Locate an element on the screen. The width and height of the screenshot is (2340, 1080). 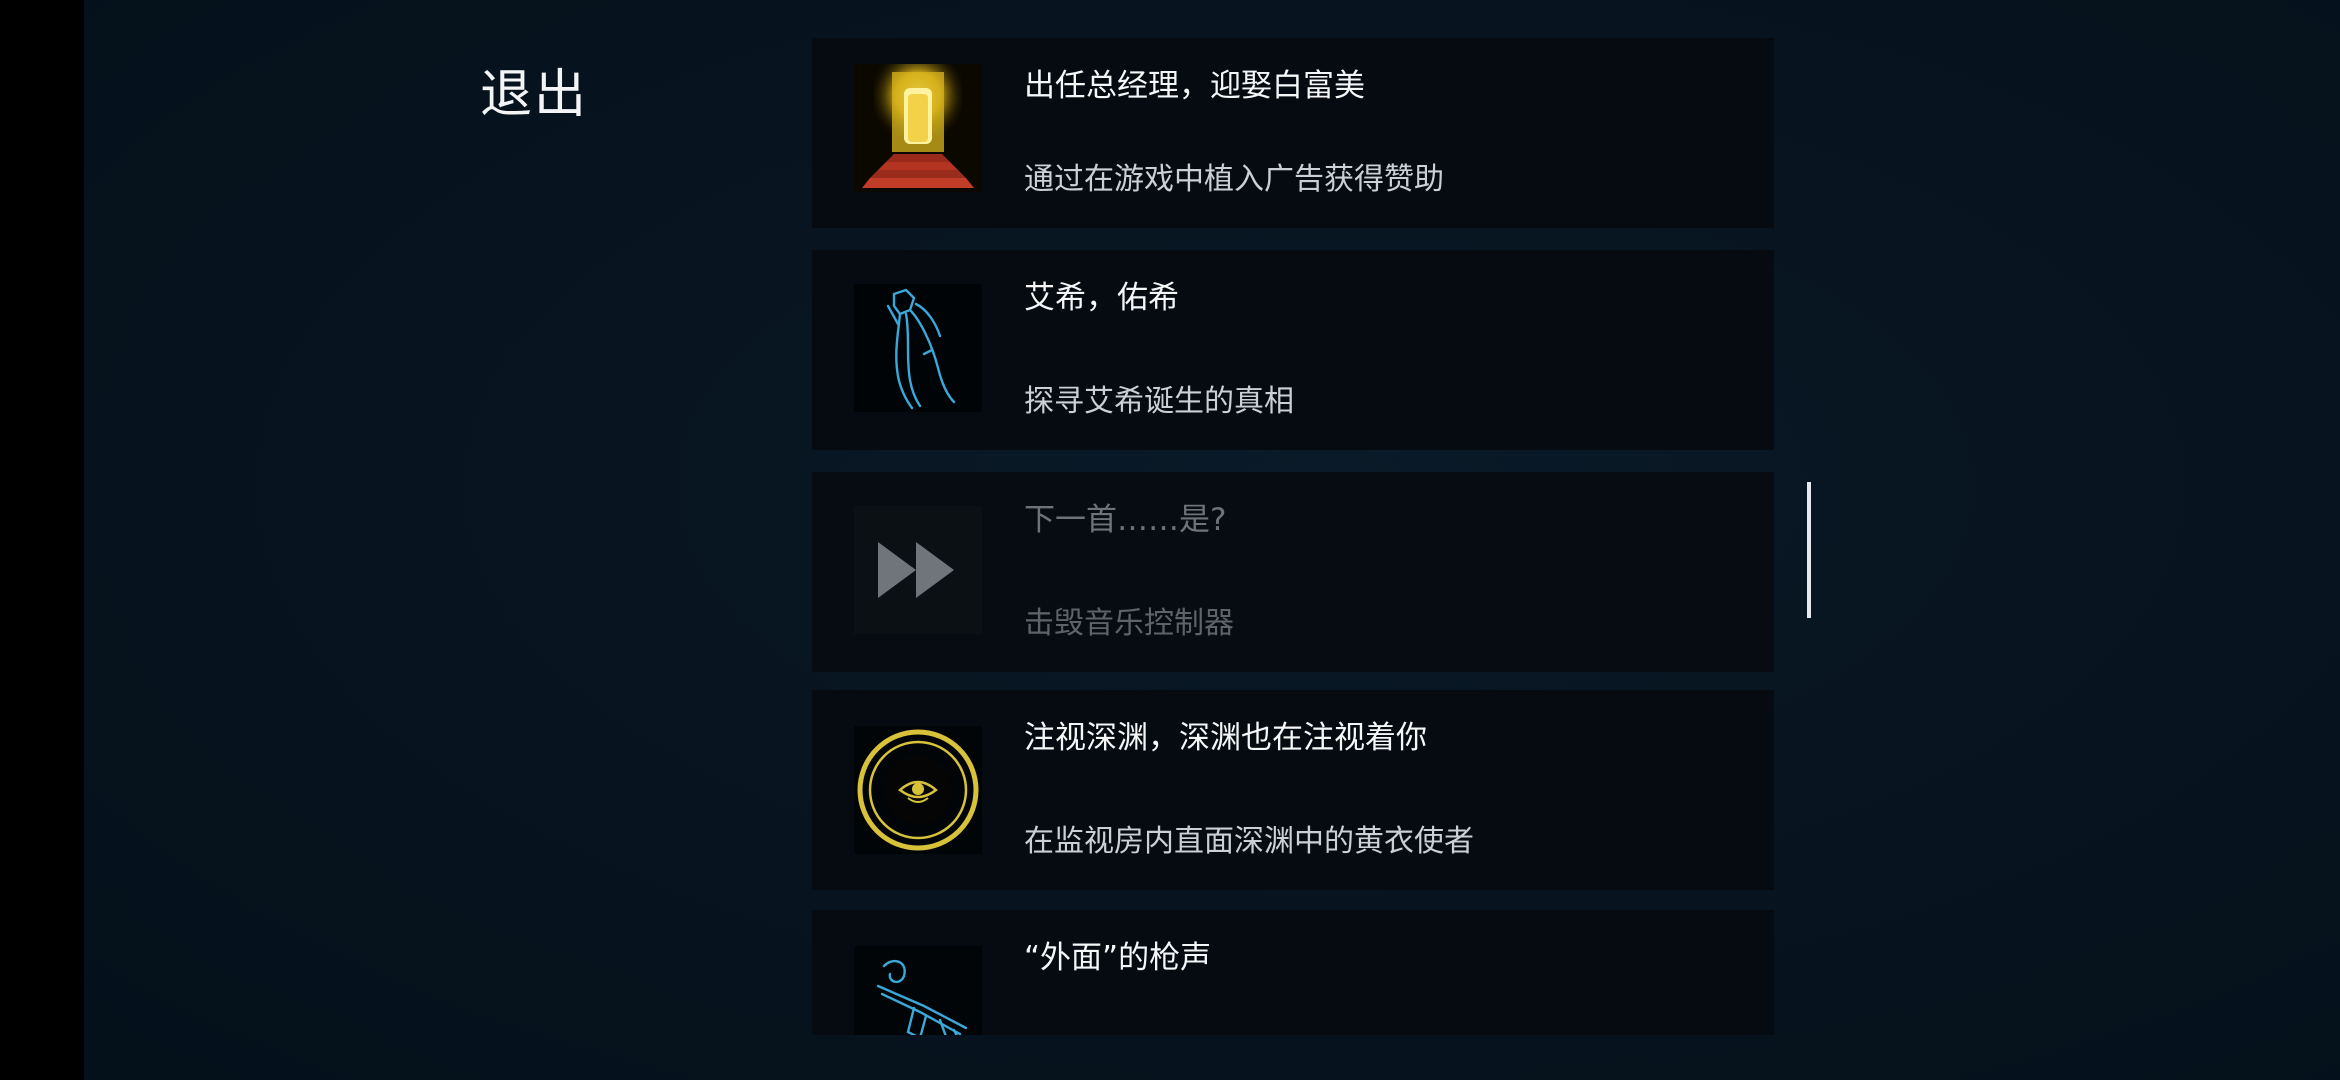
achievement-title: 注视深渊，深渊也在注视着你 is located at coordinates (1225, 738).